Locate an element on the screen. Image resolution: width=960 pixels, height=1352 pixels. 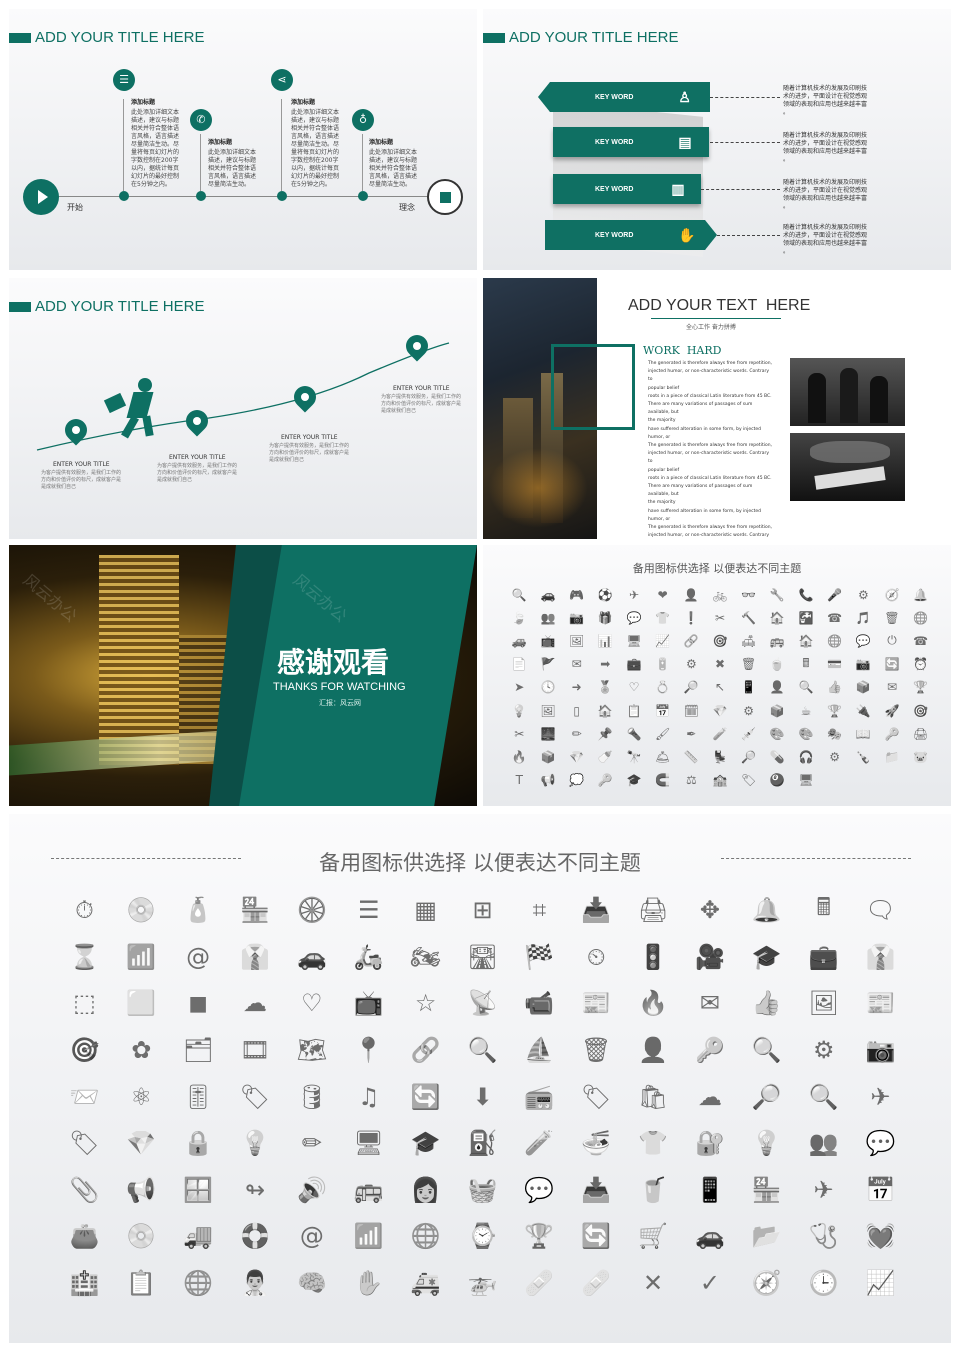
grid-icon: ♡ is located at coordinates (311, 1003).